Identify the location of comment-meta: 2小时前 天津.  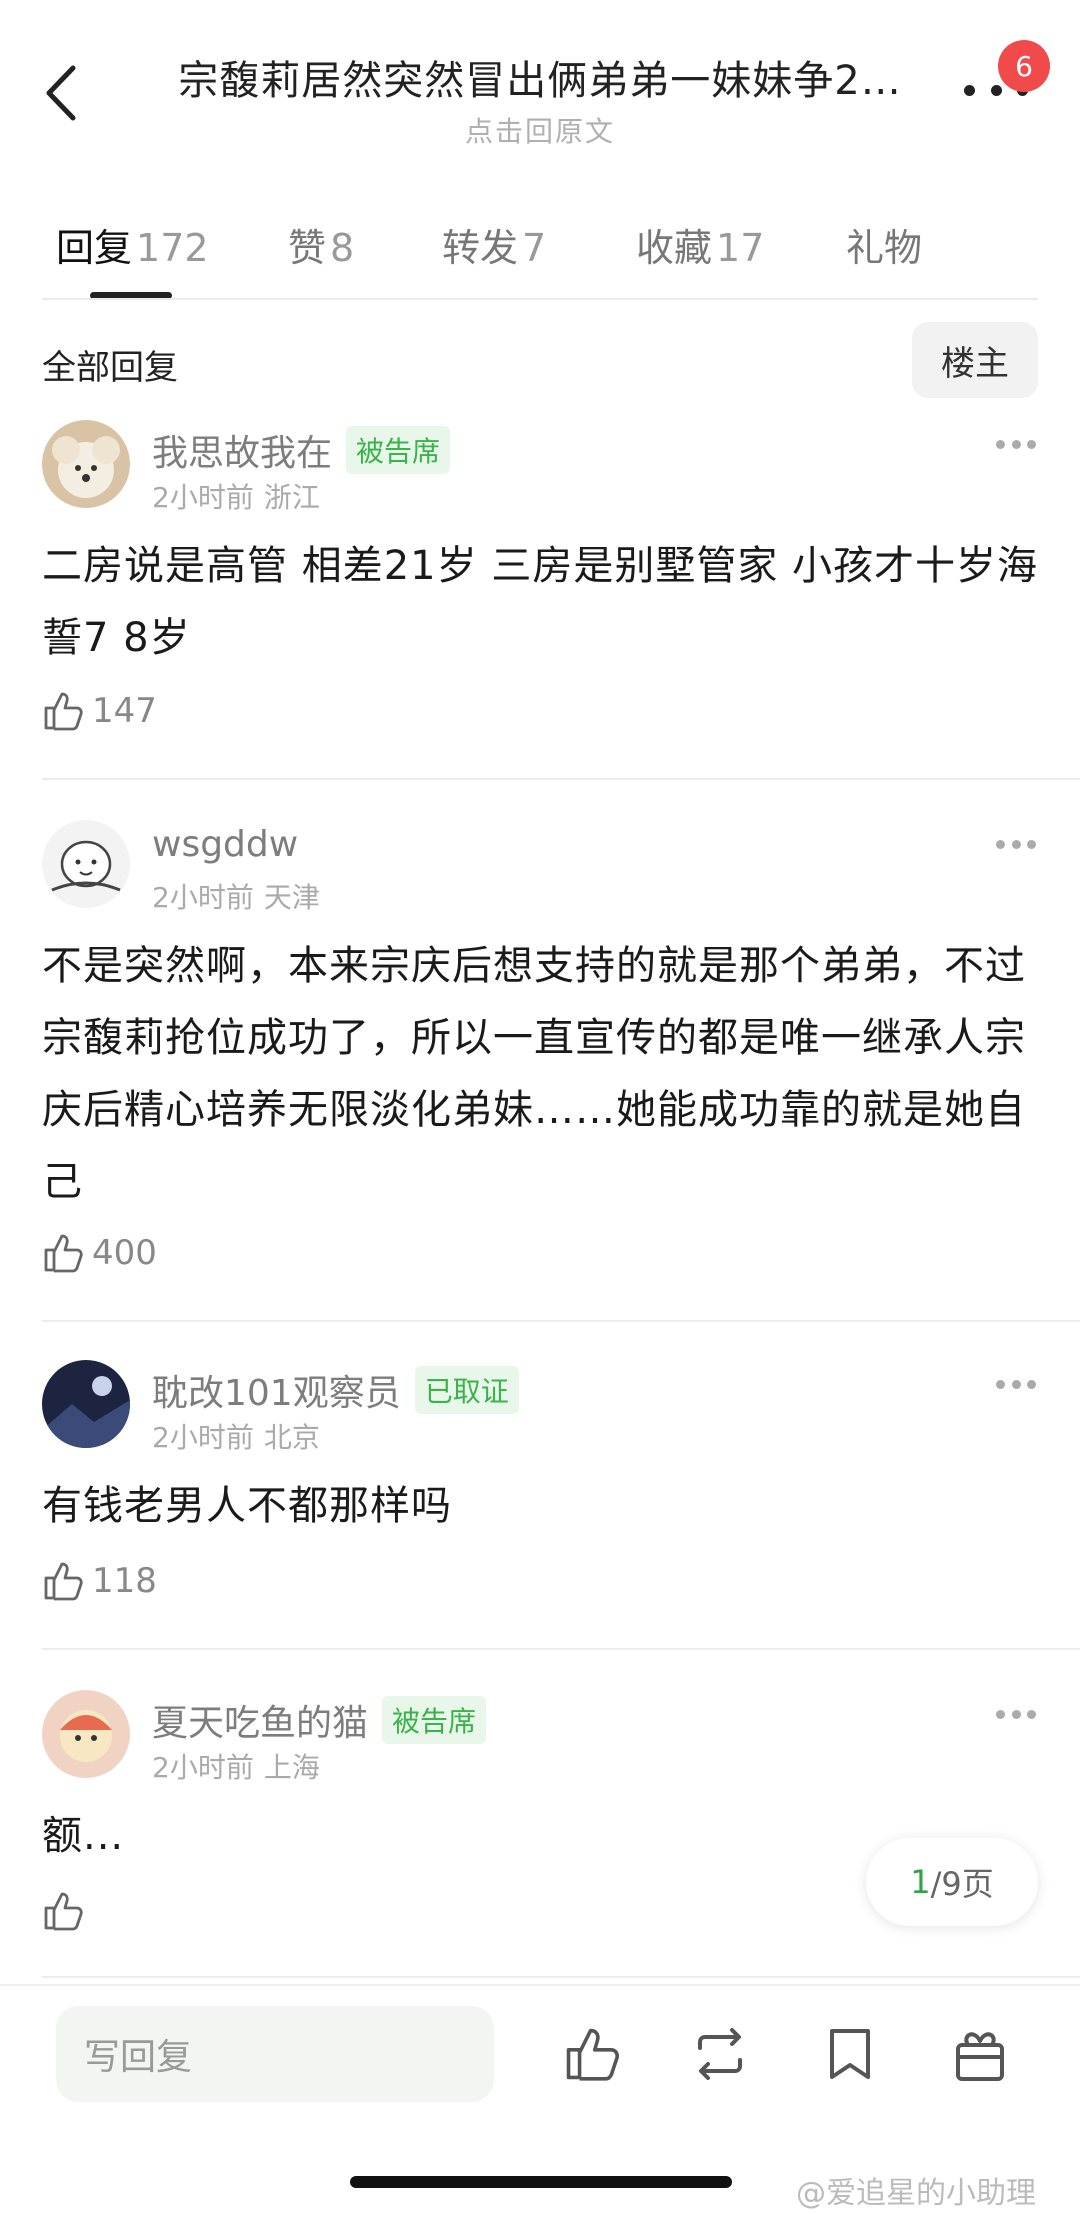
(236, 896).